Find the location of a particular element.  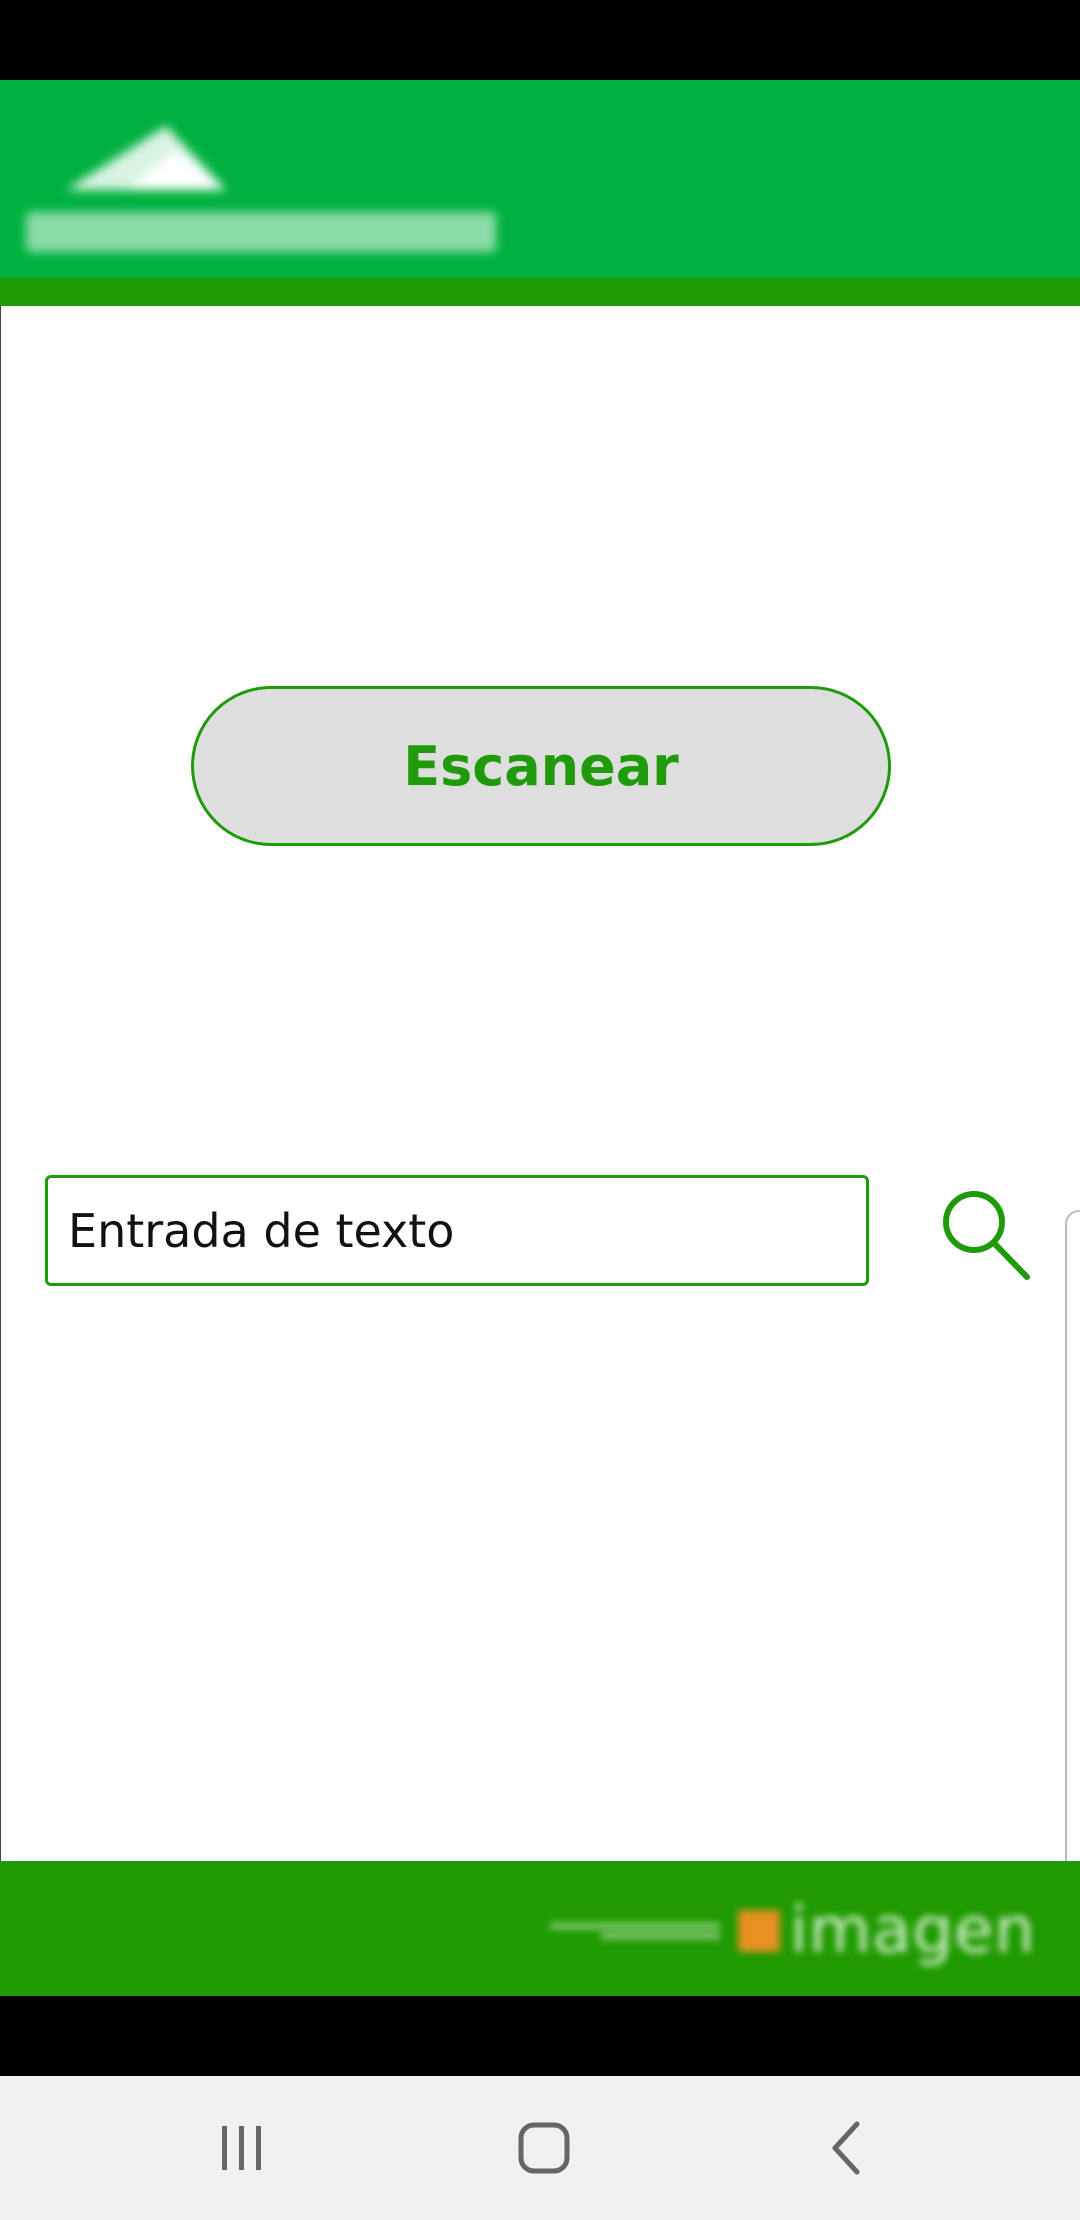

powered-by-logo: imagen is located at coordinates (800, 1931).